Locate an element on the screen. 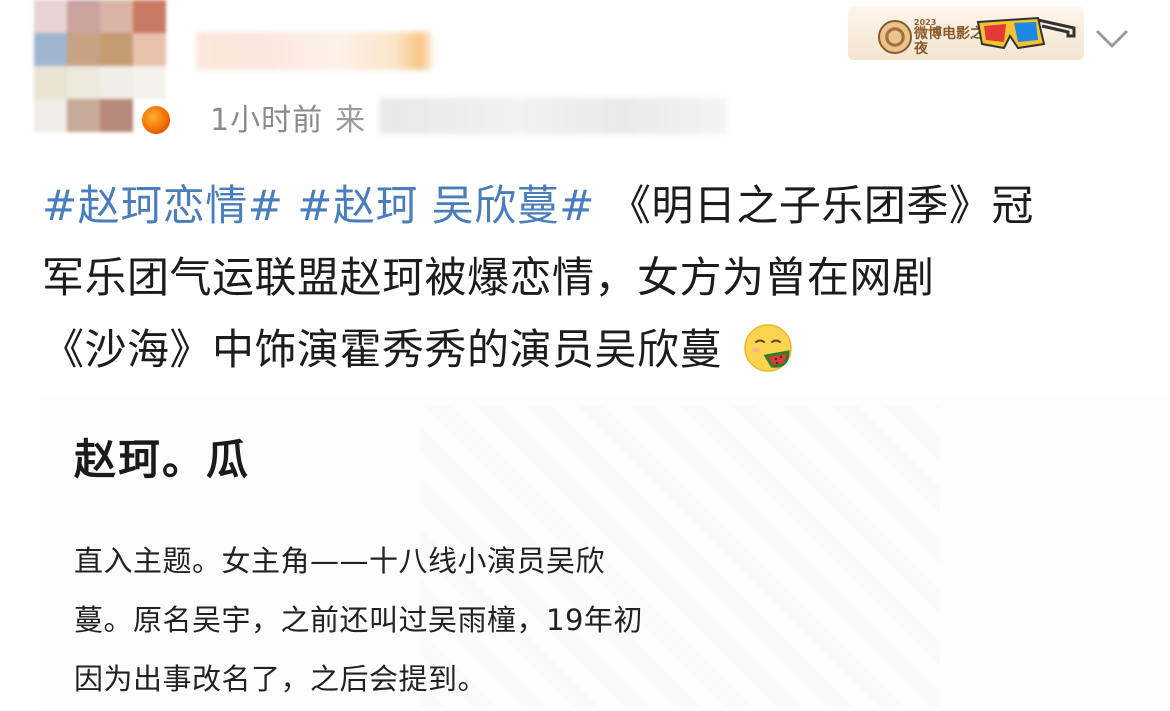 This screenshot has height=711, width=1170. image-body-line: 直入主题。女主角——十八线小演员吴欣 is located at coordinates (340, 561).